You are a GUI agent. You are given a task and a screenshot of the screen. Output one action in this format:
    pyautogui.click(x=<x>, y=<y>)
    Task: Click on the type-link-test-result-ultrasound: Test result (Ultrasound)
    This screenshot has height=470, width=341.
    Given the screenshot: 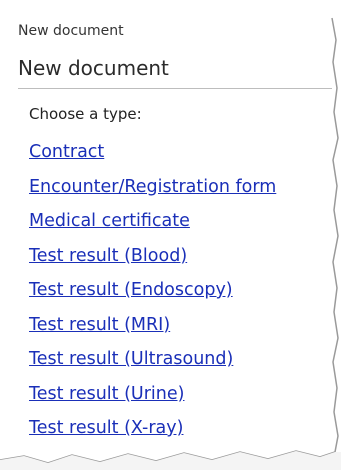 What is the action you would take?
    pyautogui.click(x=131, y=359)
    